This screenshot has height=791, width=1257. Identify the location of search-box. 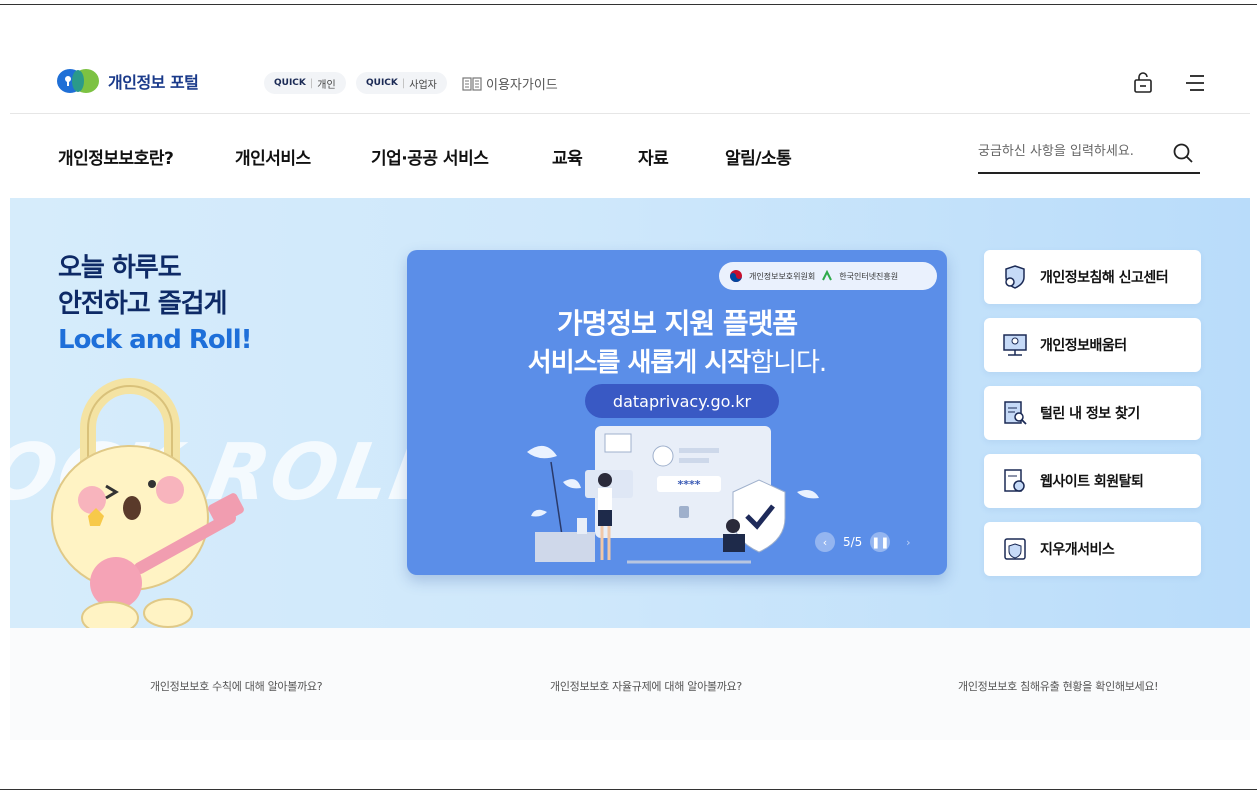
(1089, 156).